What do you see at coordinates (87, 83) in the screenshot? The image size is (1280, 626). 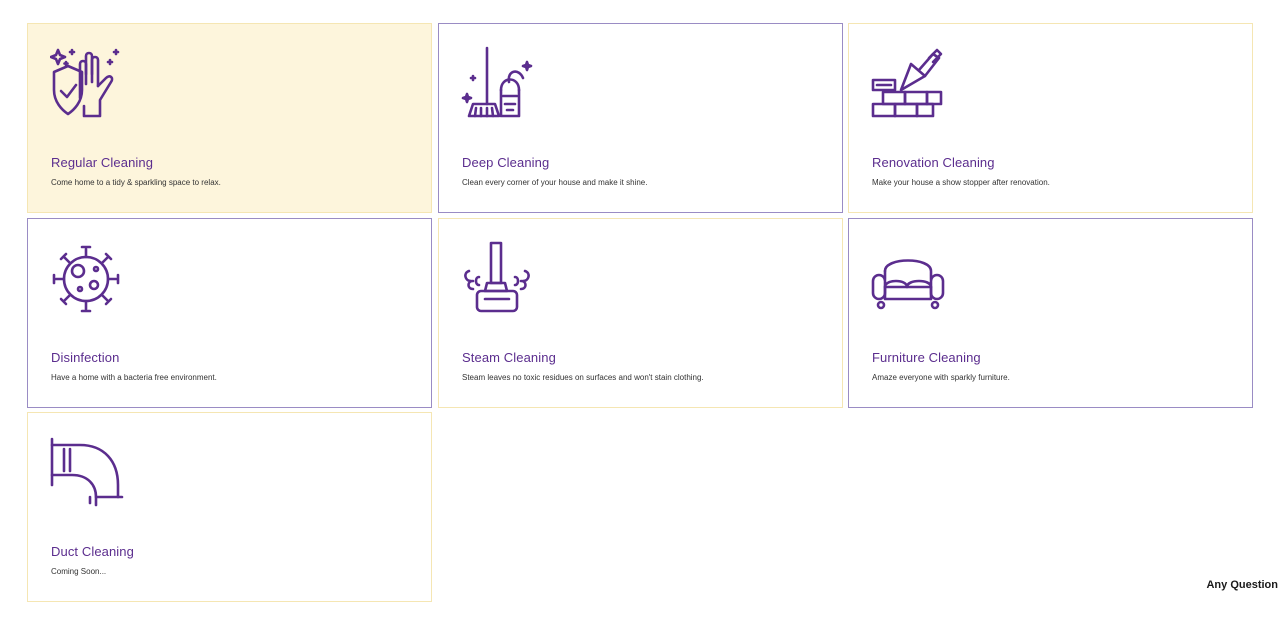 I see `shield-hand-icon` at bounding box center [87, 83].